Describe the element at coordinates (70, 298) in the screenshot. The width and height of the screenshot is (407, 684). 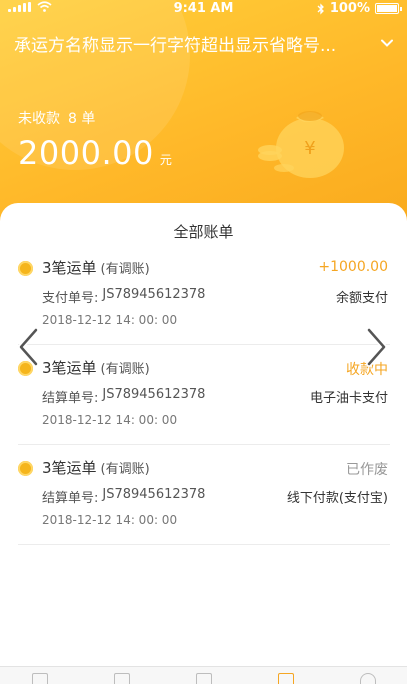
I see `bill-no-label: 支付单号:` at that location.